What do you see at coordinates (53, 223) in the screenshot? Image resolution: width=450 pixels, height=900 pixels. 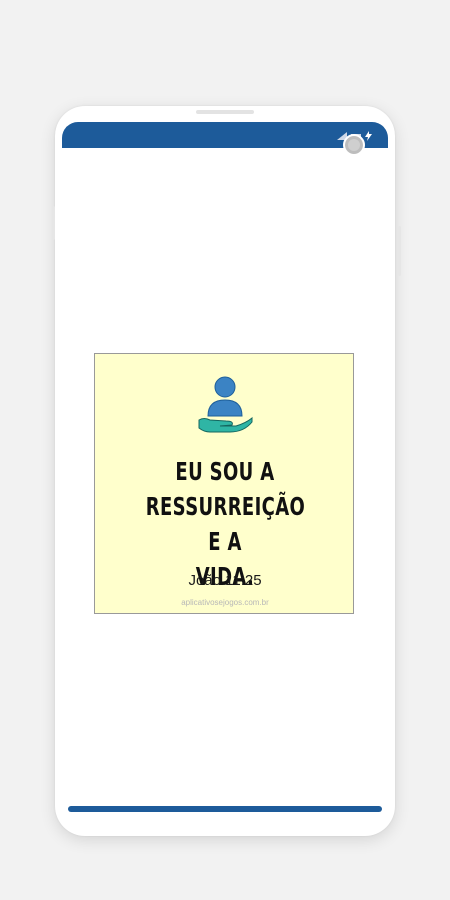 I see `power-button` at bounding box center [53, 223].